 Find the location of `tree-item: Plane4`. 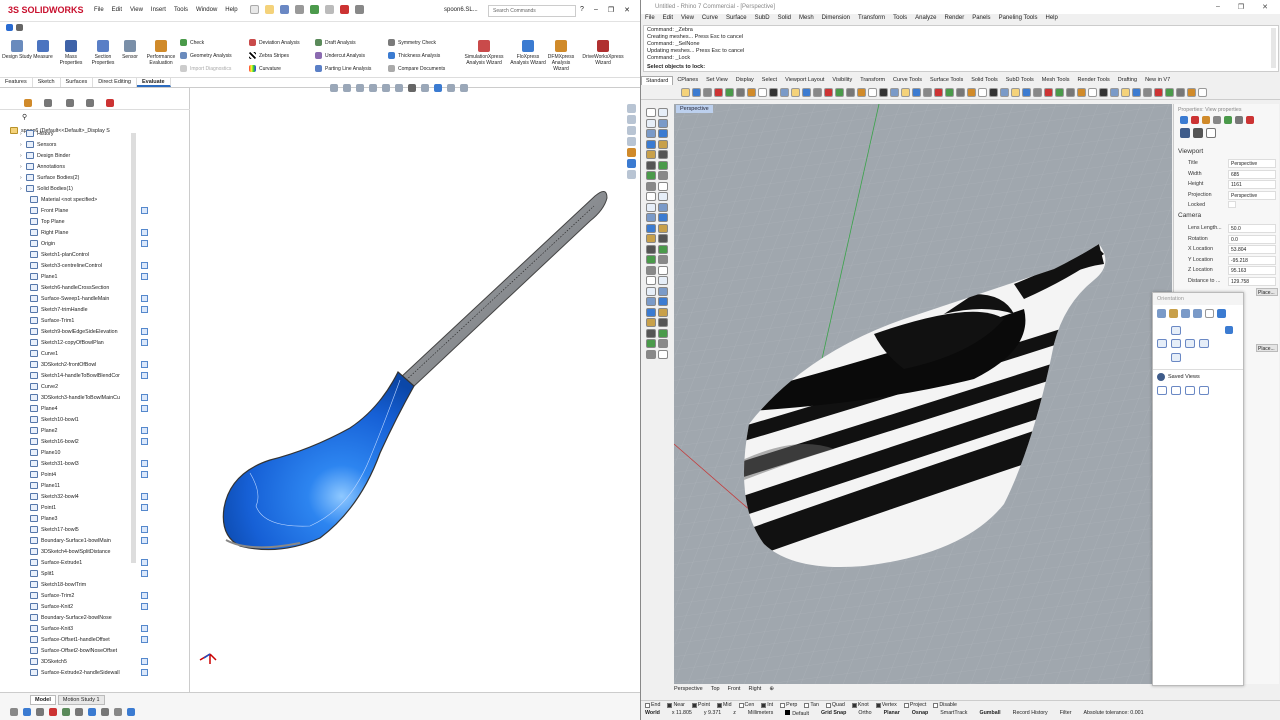

tree-item: Plane4 is located at coordinates (29, 408).